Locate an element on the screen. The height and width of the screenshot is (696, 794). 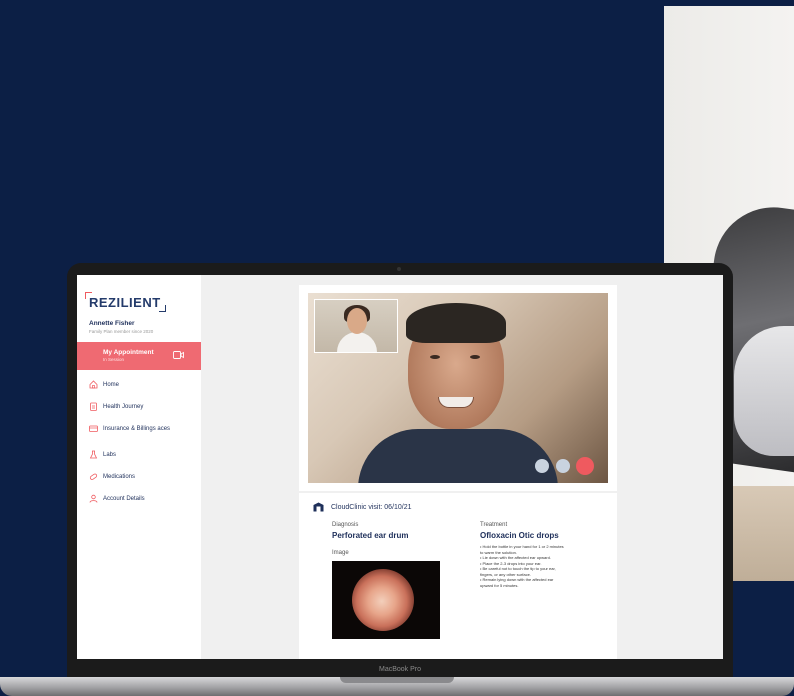
laptop-notch is located at coordinates (397, 680).